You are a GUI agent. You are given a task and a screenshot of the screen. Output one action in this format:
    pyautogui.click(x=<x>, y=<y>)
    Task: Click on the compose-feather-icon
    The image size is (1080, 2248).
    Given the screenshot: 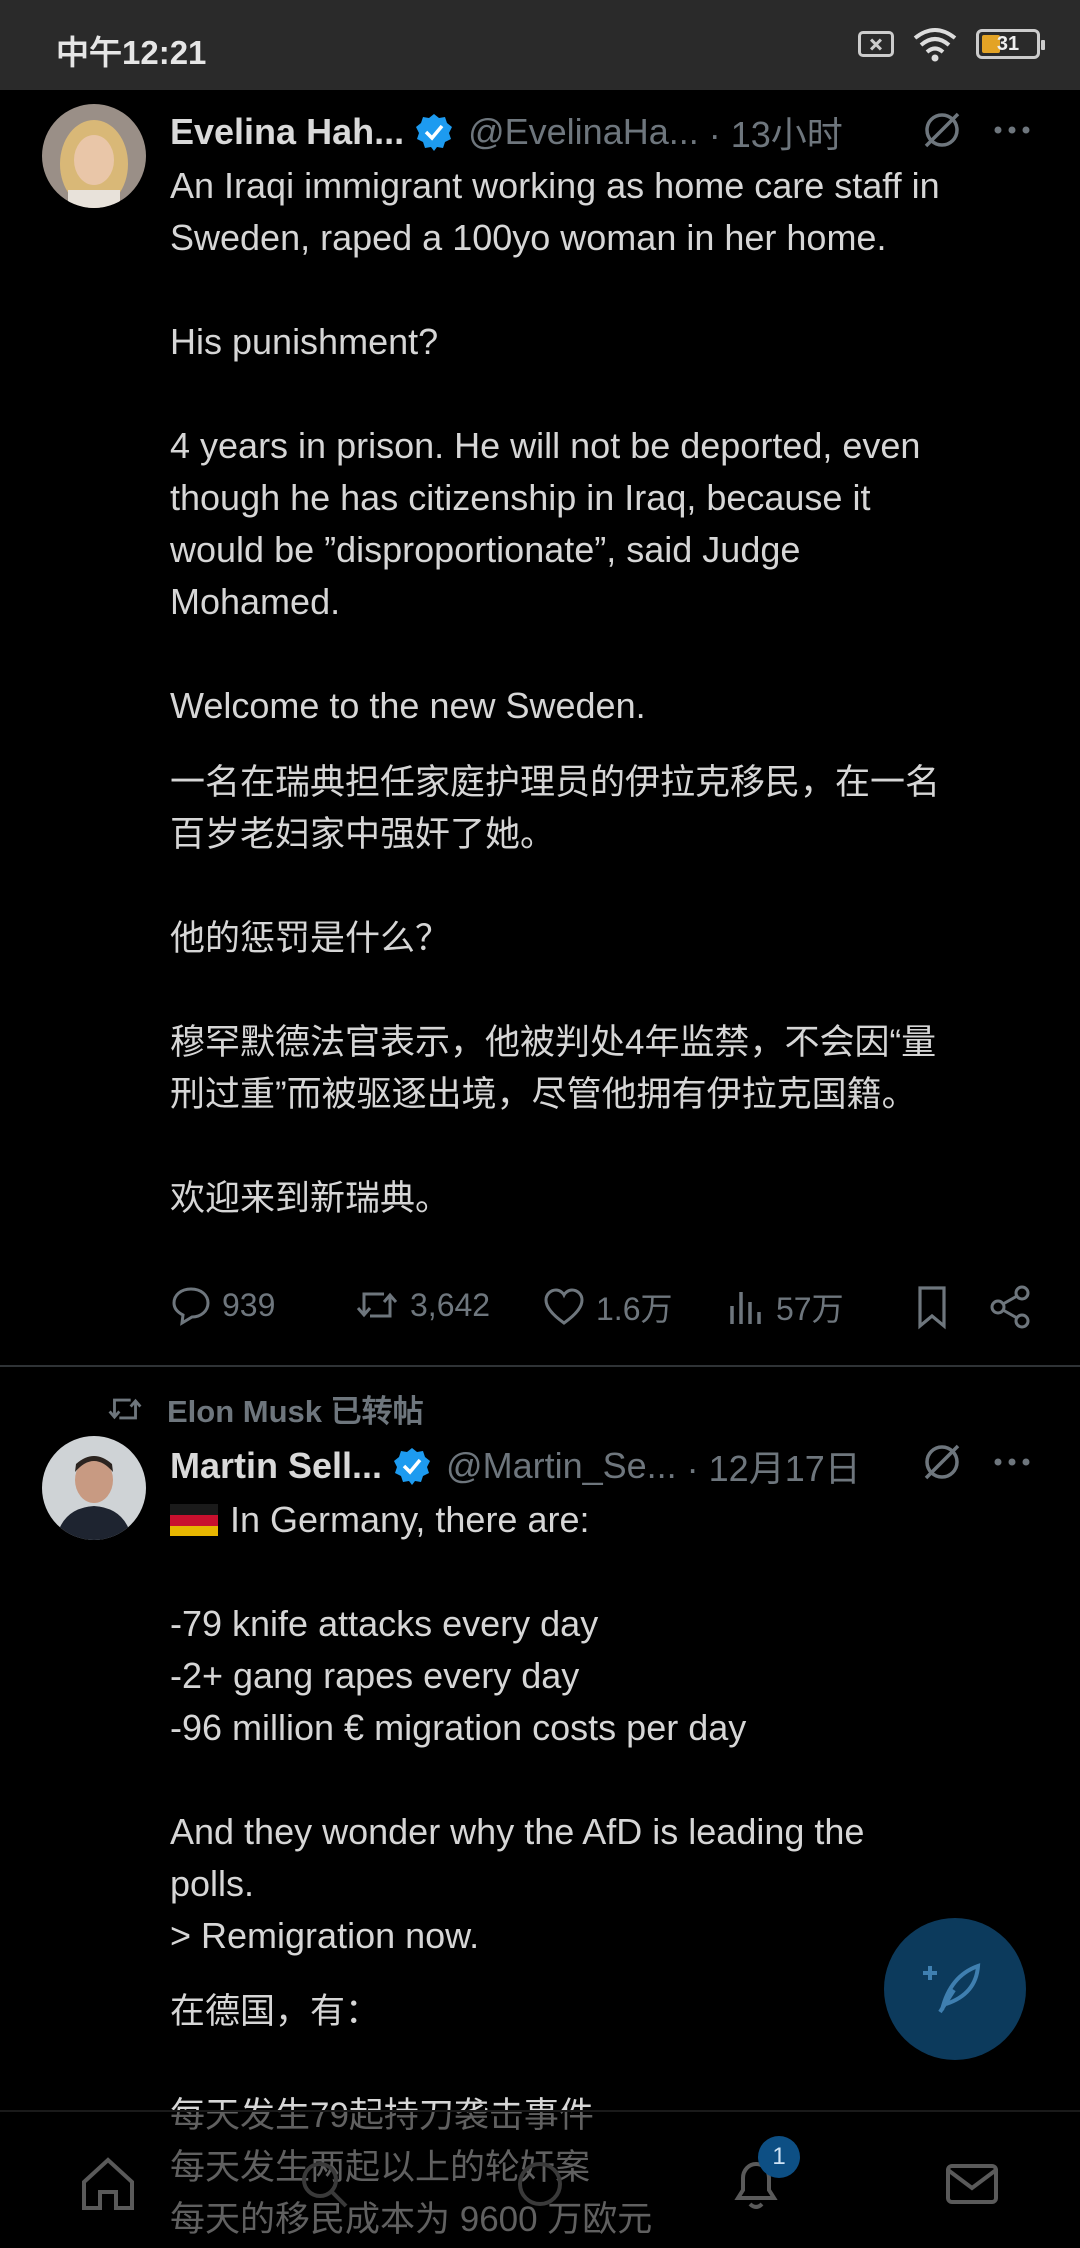 What is the action you would take?
    pyautogui.click(x=952, y=1988)
    